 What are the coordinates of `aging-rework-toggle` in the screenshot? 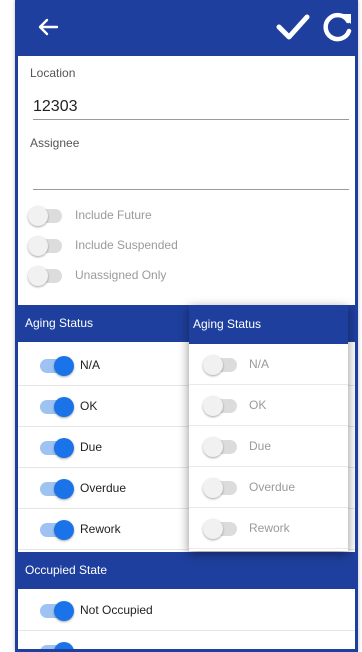 It's located at (57, 530).